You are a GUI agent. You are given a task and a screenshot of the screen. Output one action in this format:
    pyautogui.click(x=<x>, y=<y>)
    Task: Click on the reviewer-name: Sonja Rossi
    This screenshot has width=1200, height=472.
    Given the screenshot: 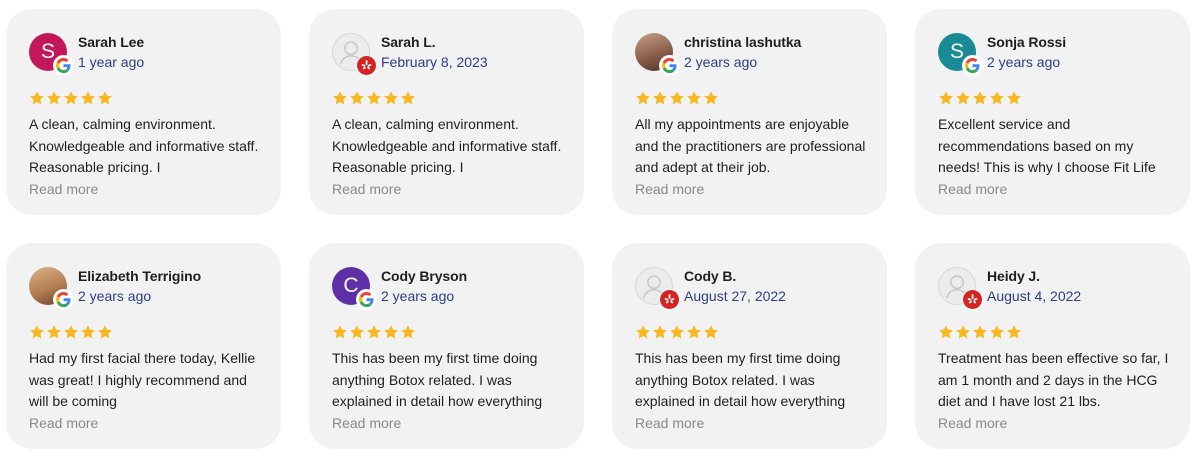 What is the action you would take?
    pyautogui.click(x=1027, y=42)
    